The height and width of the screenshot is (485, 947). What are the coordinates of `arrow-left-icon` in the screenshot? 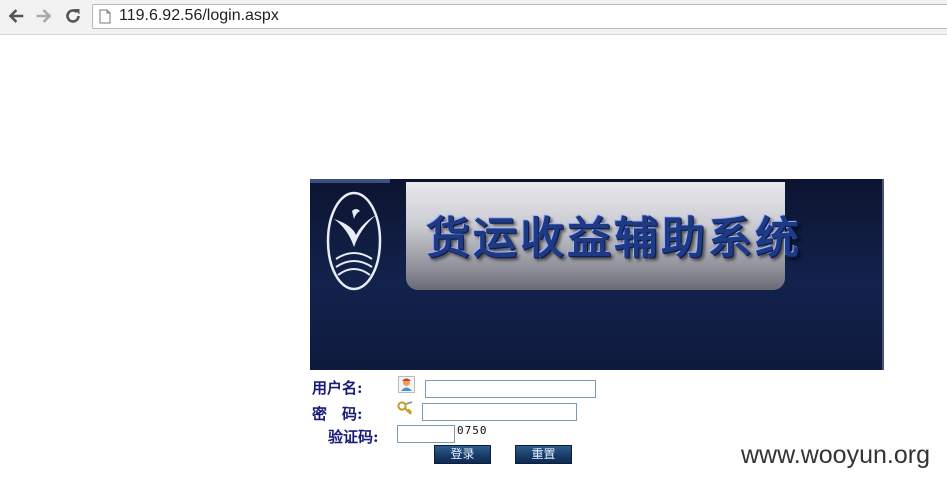 It's located at (16, 16).